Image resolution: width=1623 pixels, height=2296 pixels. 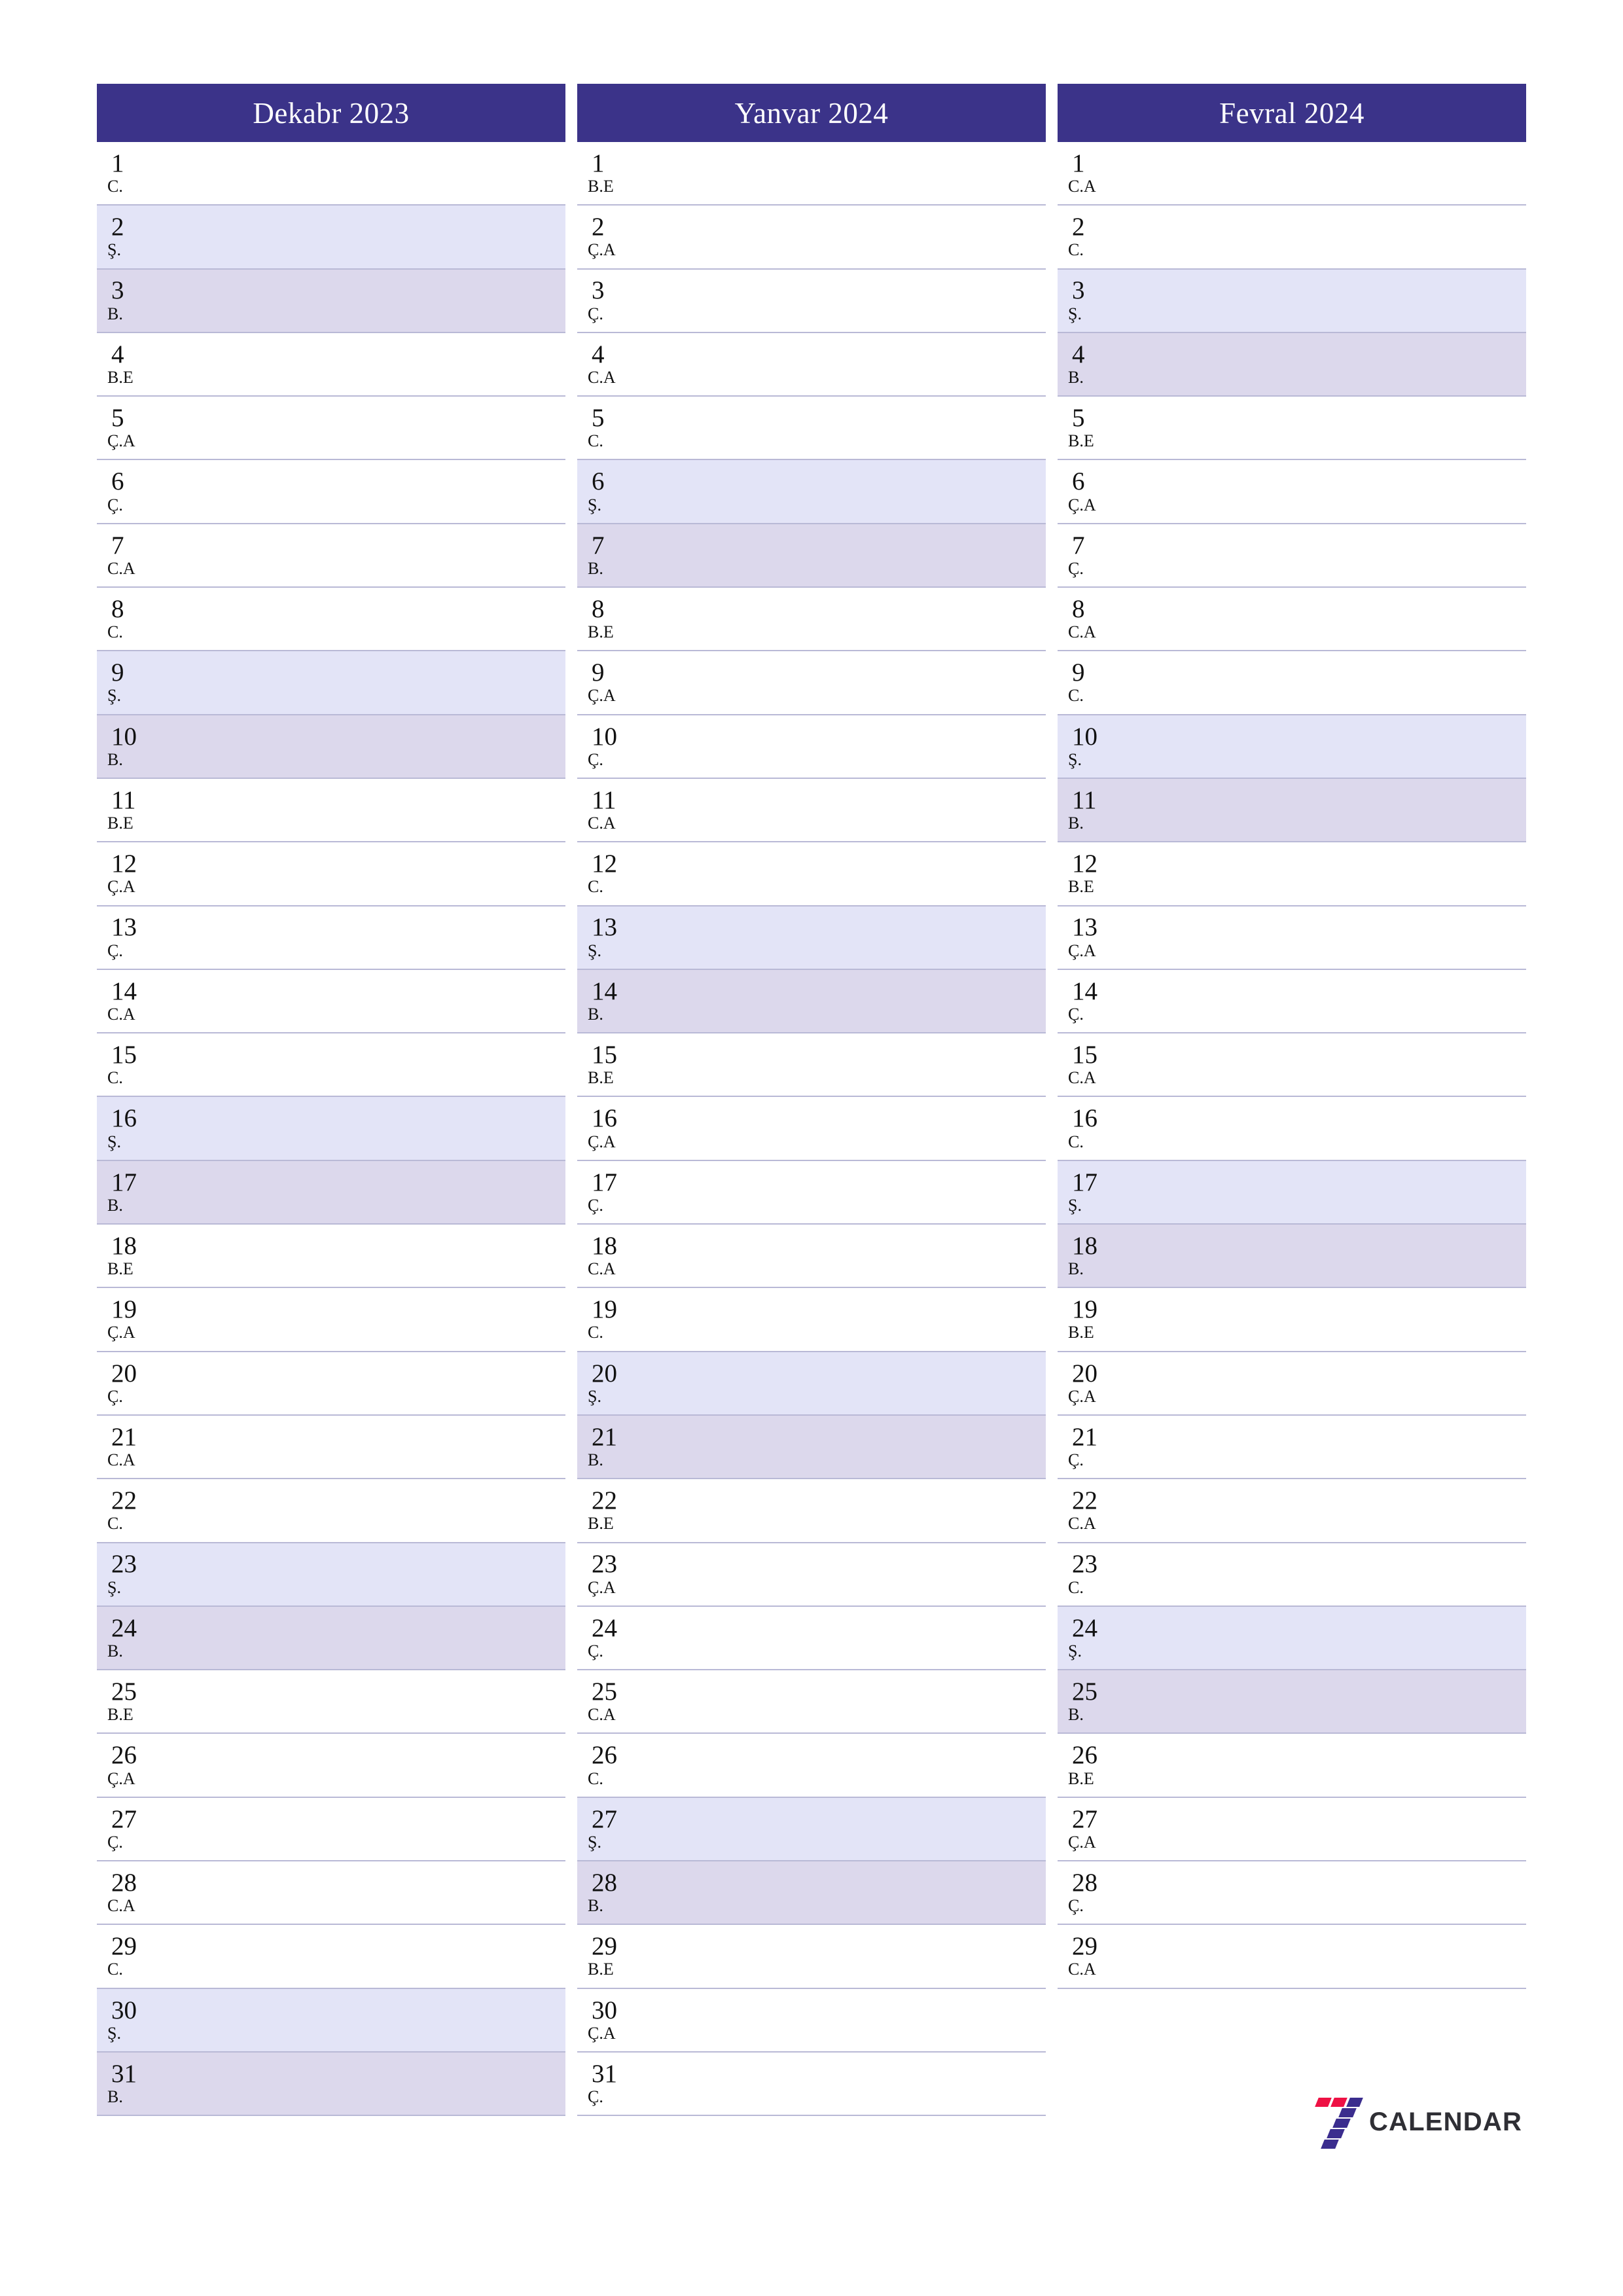 I want to click on day-row: 9 Ş., so click(x=331, y=683).